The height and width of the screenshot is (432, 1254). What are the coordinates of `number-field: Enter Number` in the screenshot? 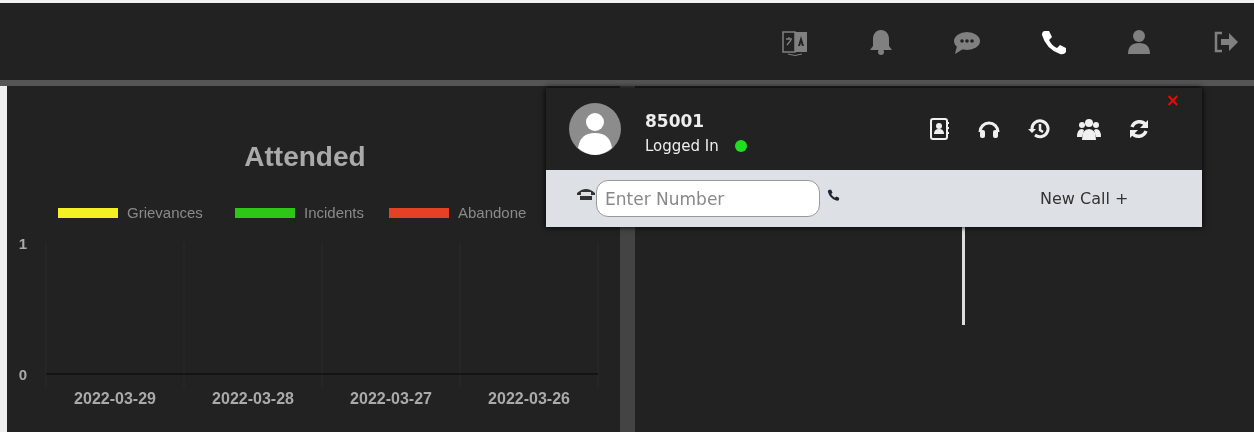 It's located at (708, 198).